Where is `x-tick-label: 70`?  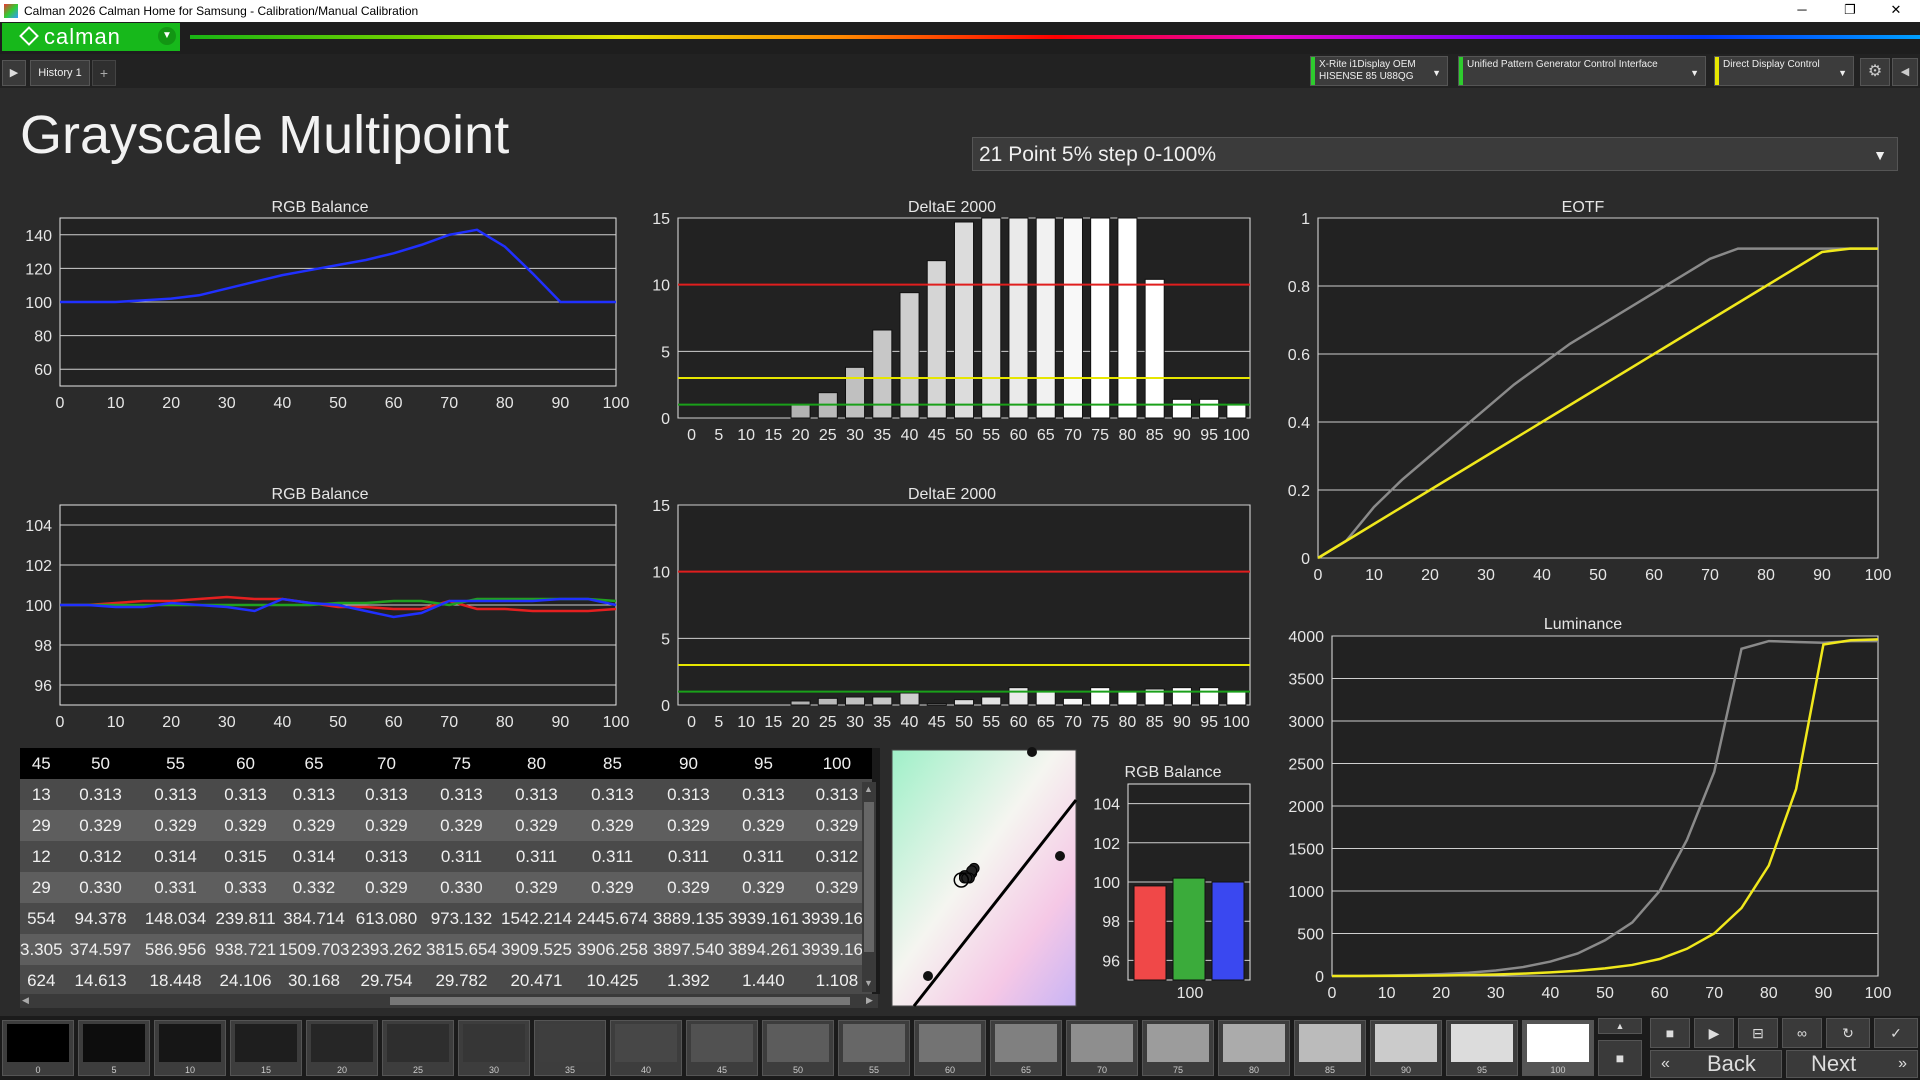 x-tick-label: 70 is located at coordinates (1073, 435).